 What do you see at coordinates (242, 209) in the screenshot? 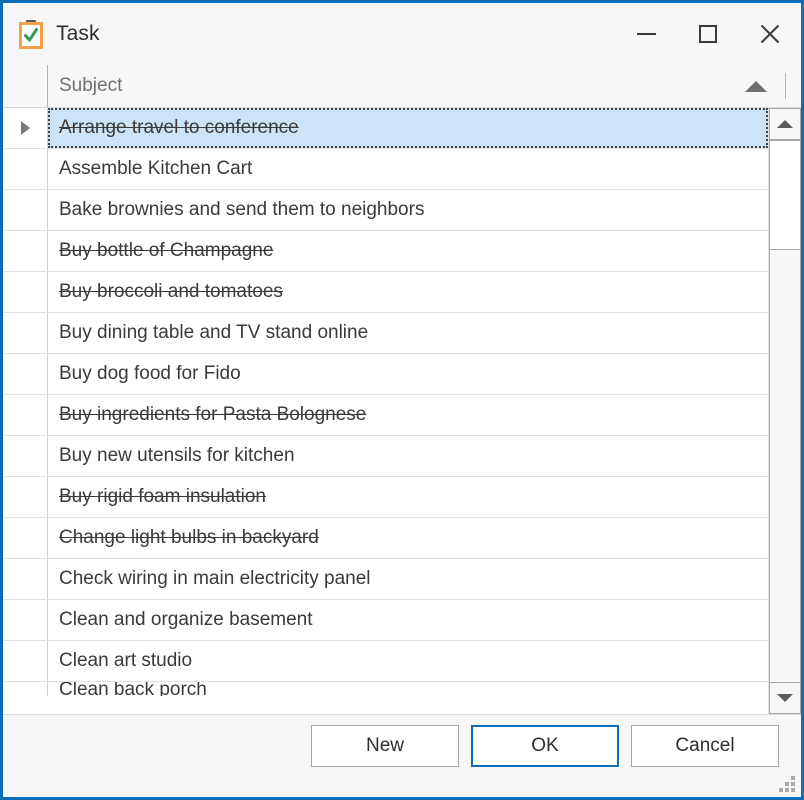
I see `task-subject-cell: Bake brownies and send them to neighbors` at bounding box center [242, 209].